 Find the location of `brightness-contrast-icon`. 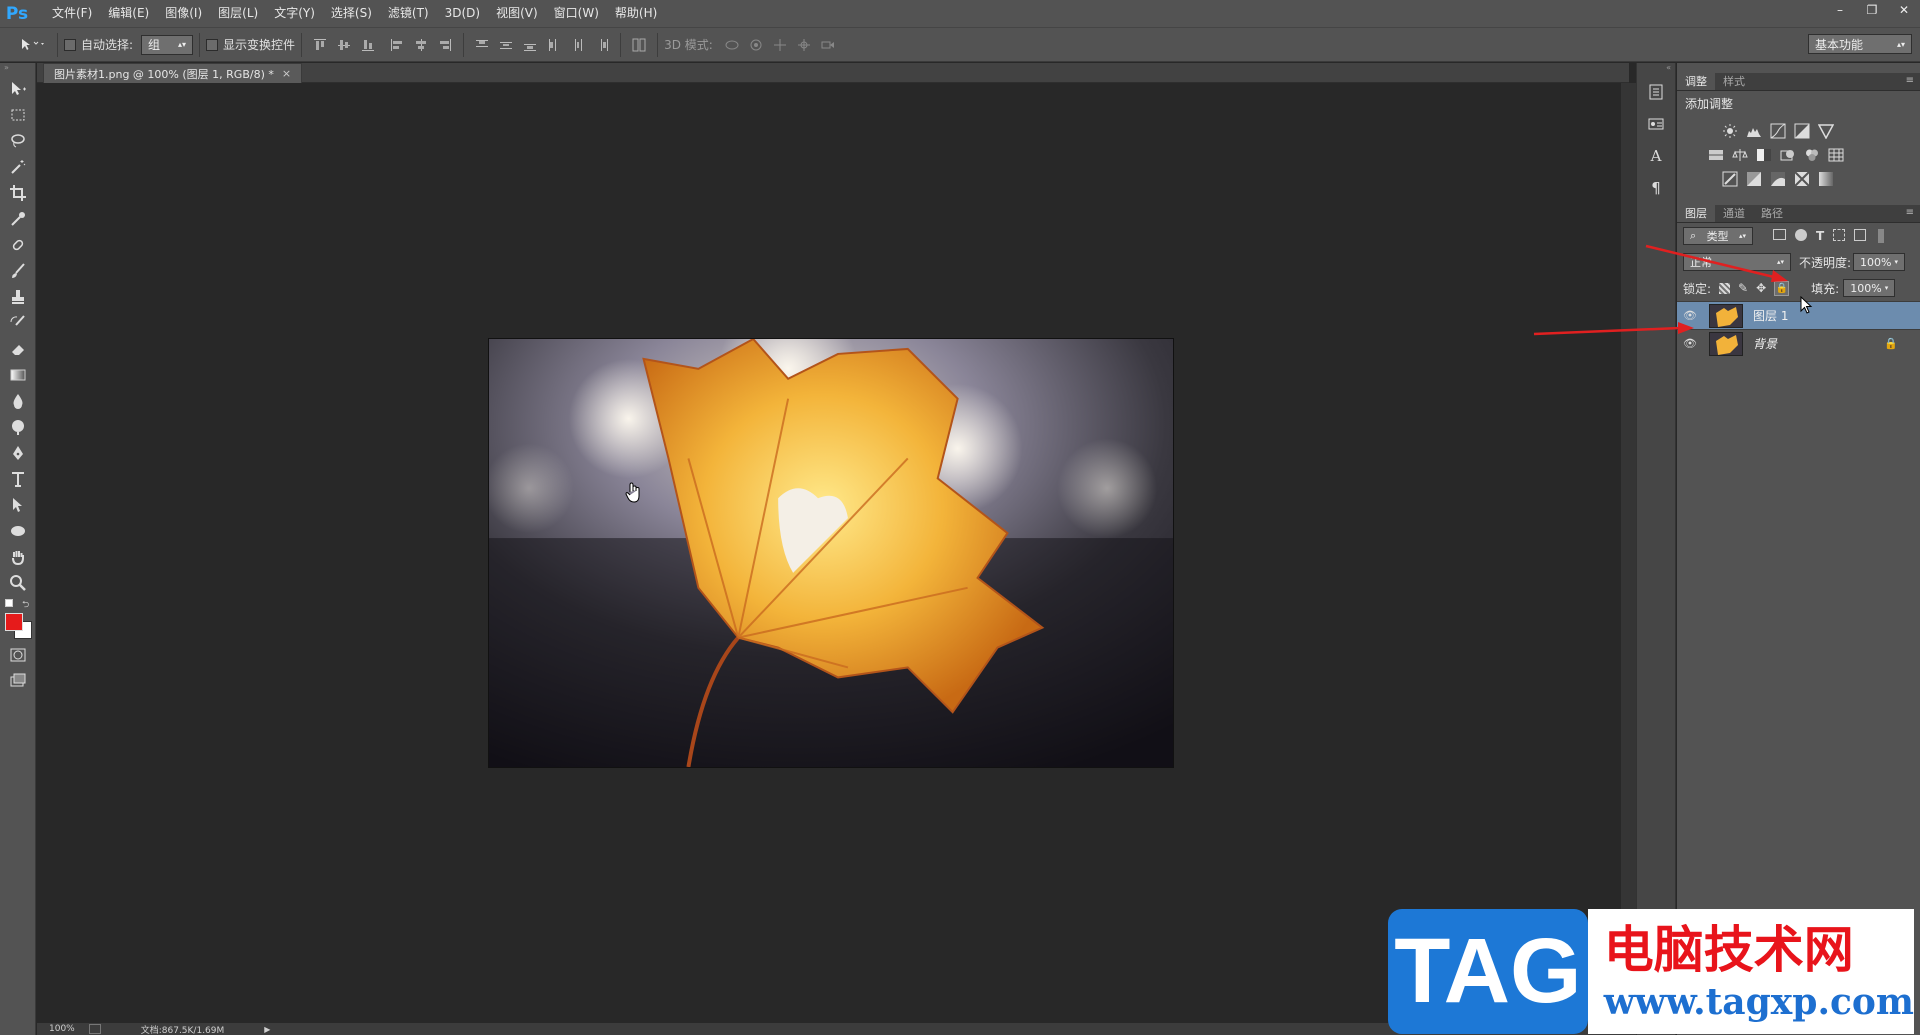

brightness-contrast-icon is located at coordinates (1730, 131).